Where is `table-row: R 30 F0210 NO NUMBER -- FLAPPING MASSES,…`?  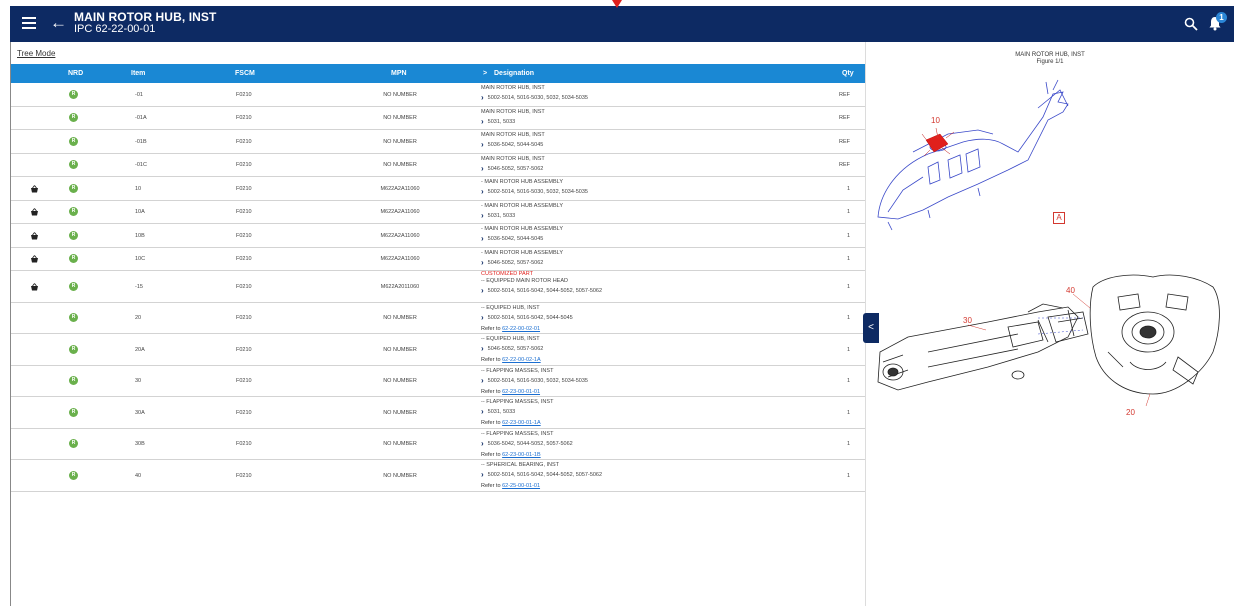
table-row: R 30 F0210 NO NUMBER -- FLAPPING MASSES,… is located at coordinates (438, 381).